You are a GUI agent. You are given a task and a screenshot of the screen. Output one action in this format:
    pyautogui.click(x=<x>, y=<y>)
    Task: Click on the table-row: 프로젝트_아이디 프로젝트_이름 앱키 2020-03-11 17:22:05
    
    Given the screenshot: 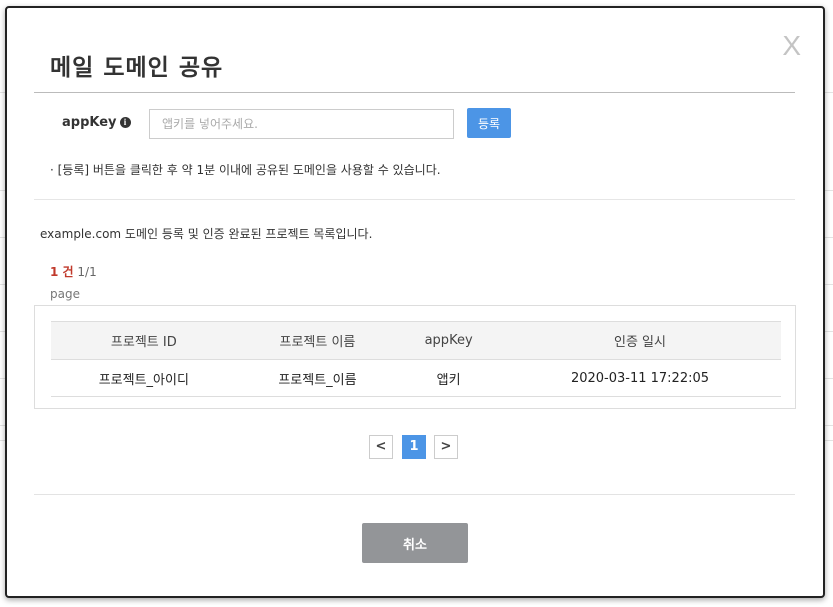 What is the action you would take?
    pyautogui.click(x=416, y=378)
    